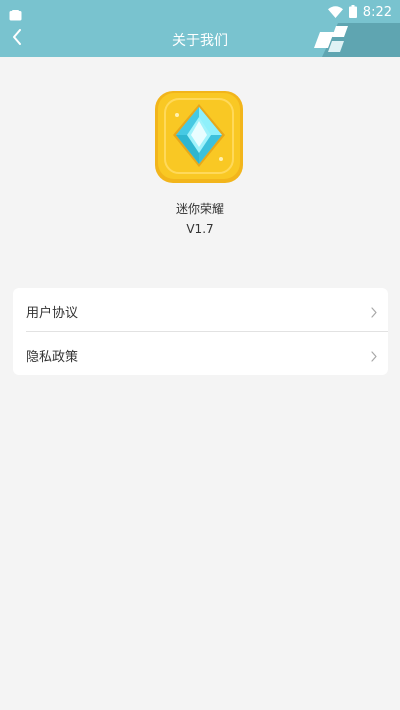 This screenshot has width=400, height=710. What do you see at coordinates (199, 209) in the screenshot?
I see `app-name: 迷你荣耀` at bounding box center [199, 209].